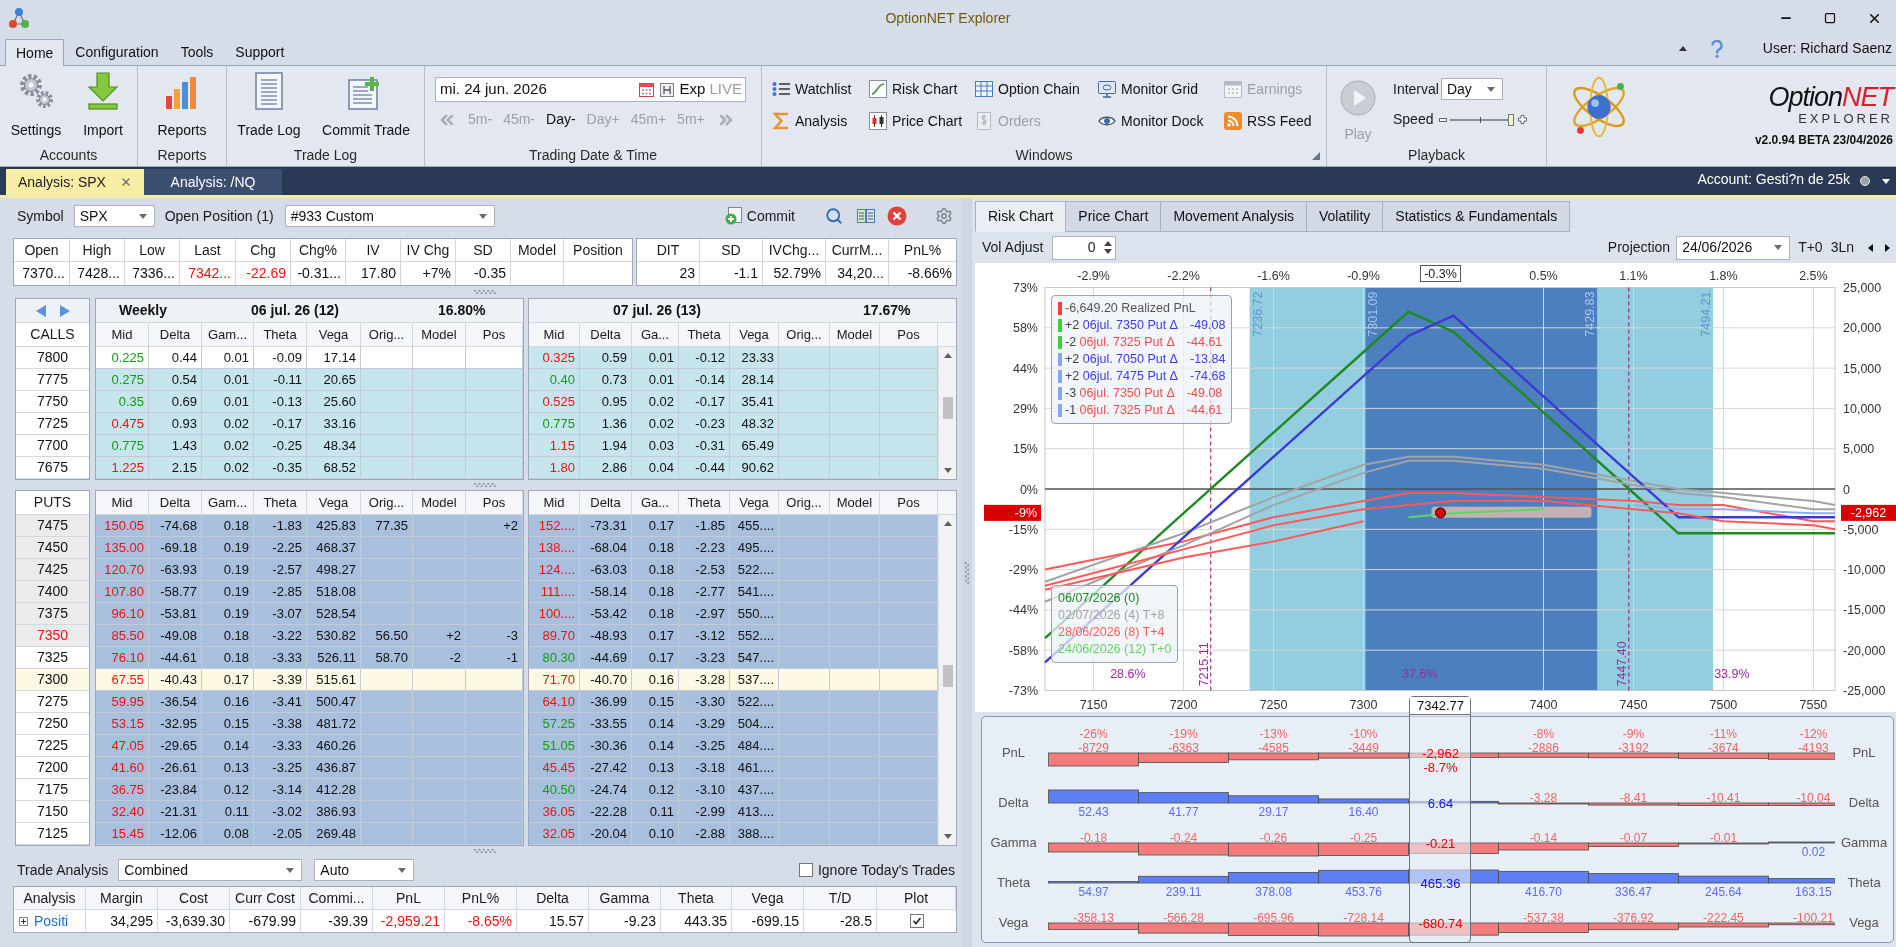 The height and width of the screenshot is (947, 1896). Describe the element at coordinates (265, 898) in the screenshot. I see `column-header: Curr Cost` at that location.